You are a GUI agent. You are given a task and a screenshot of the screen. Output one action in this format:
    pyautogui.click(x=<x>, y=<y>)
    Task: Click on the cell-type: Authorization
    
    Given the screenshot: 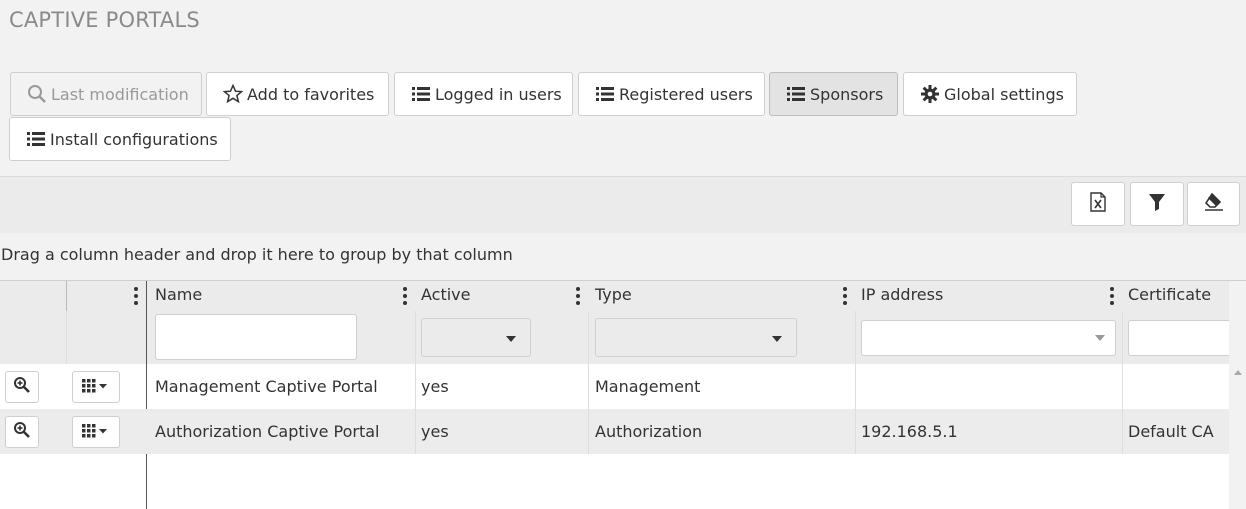 What is the action you would take?
    pyautogui.click(x=649, y=431)
    